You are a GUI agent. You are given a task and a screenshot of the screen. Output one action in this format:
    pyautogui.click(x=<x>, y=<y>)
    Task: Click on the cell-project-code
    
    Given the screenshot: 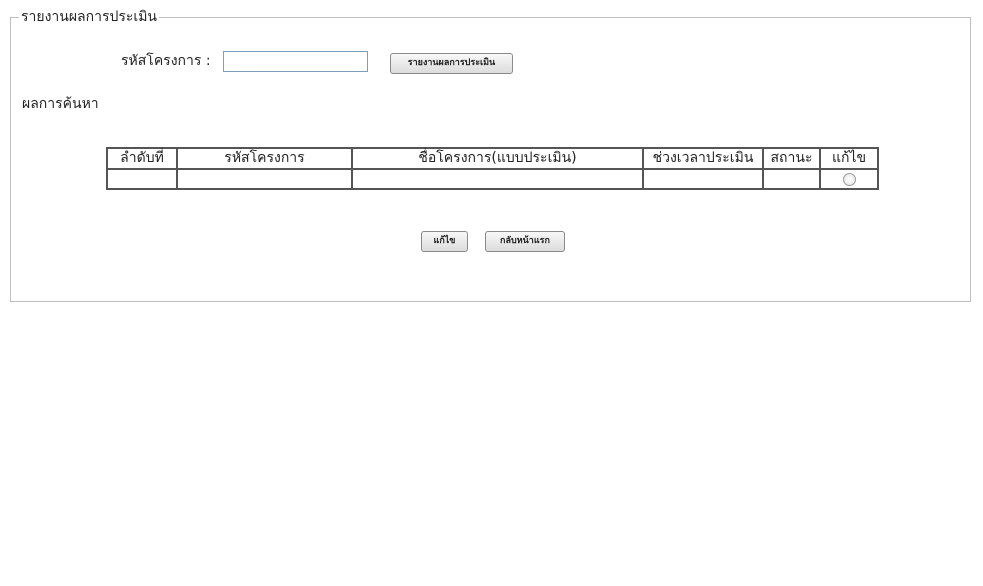 What is the action you would take?
    pyautogui.click(x=264, y=179)
    